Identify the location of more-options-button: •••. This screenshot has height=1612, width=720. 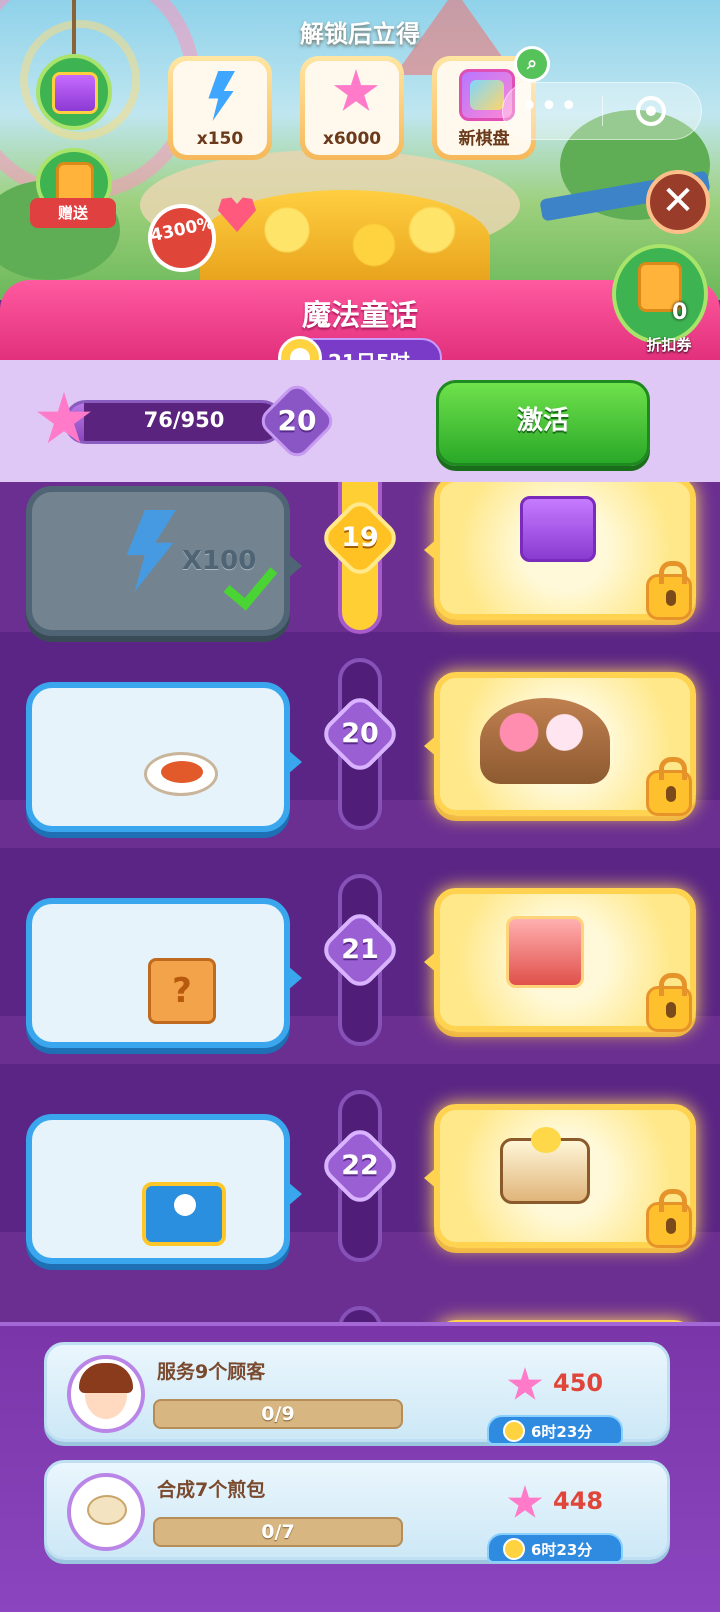
(550, 110).